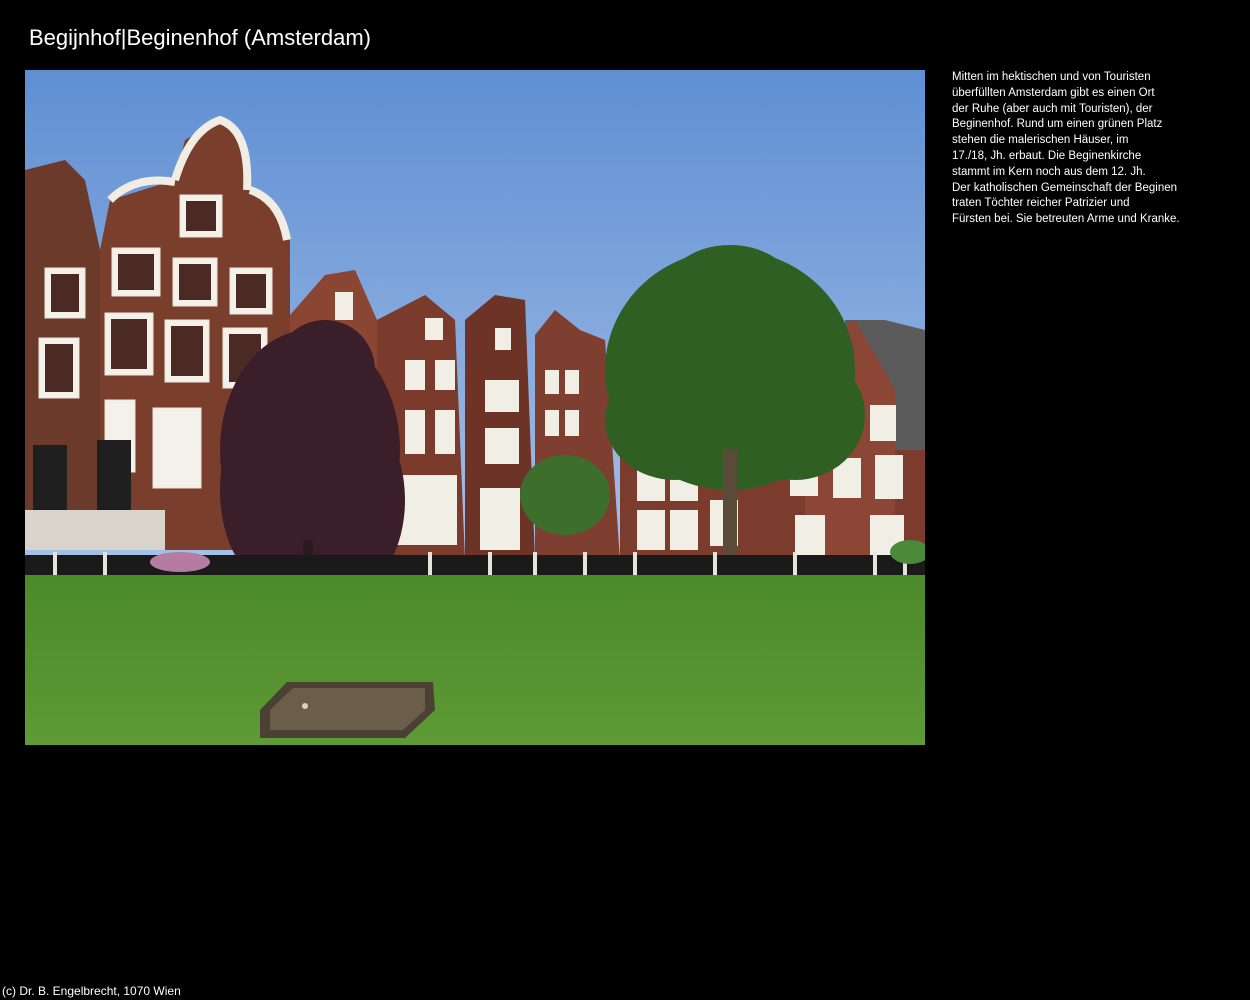 The height and width of the screenshot is (1000, 1250). I want to click on door-left, so click(50, 477).